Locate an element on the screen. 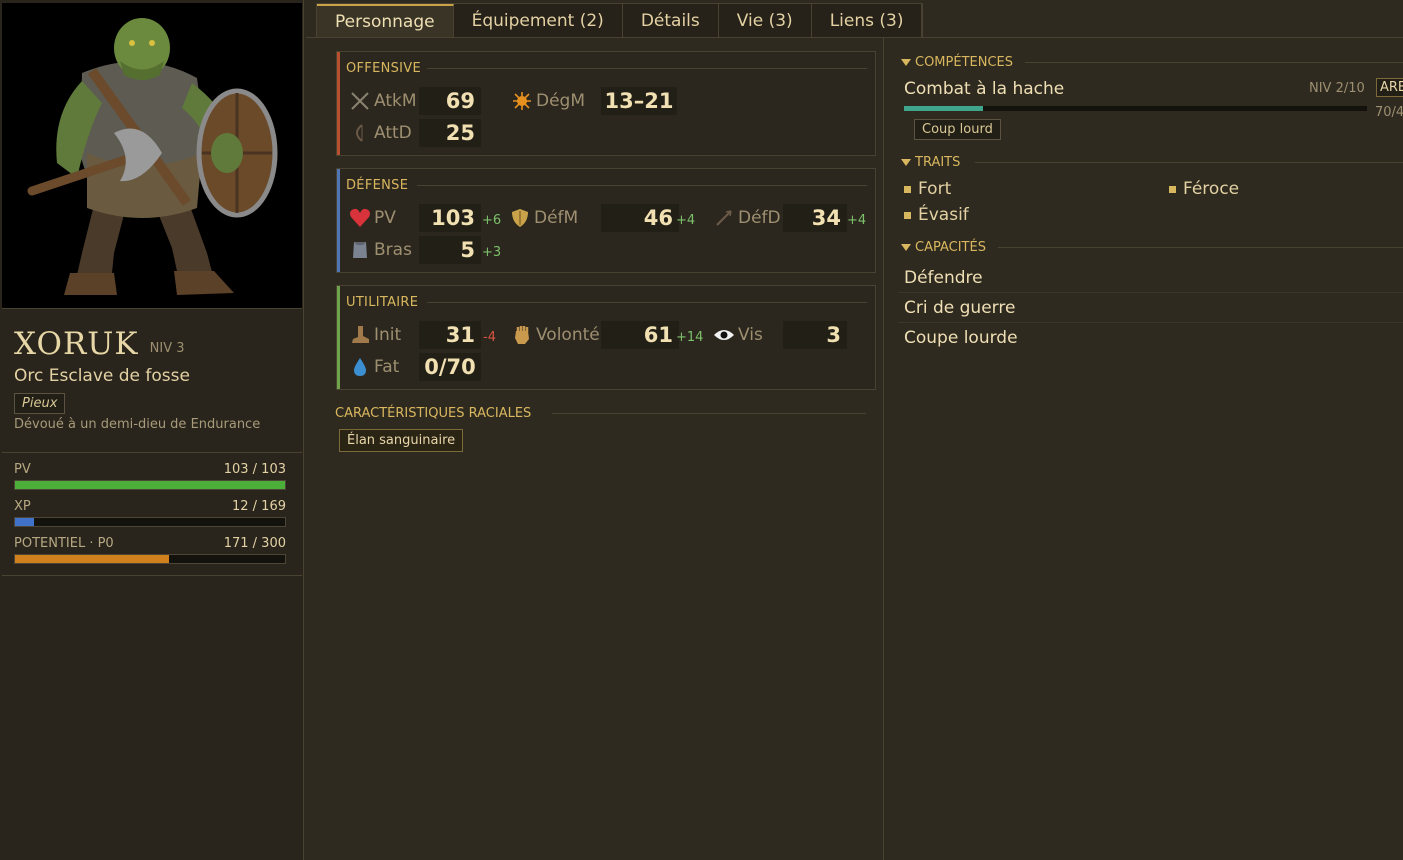  potential-bar: POTENTIEL · P0 171 / 300 is located at coordinates (150, 550).